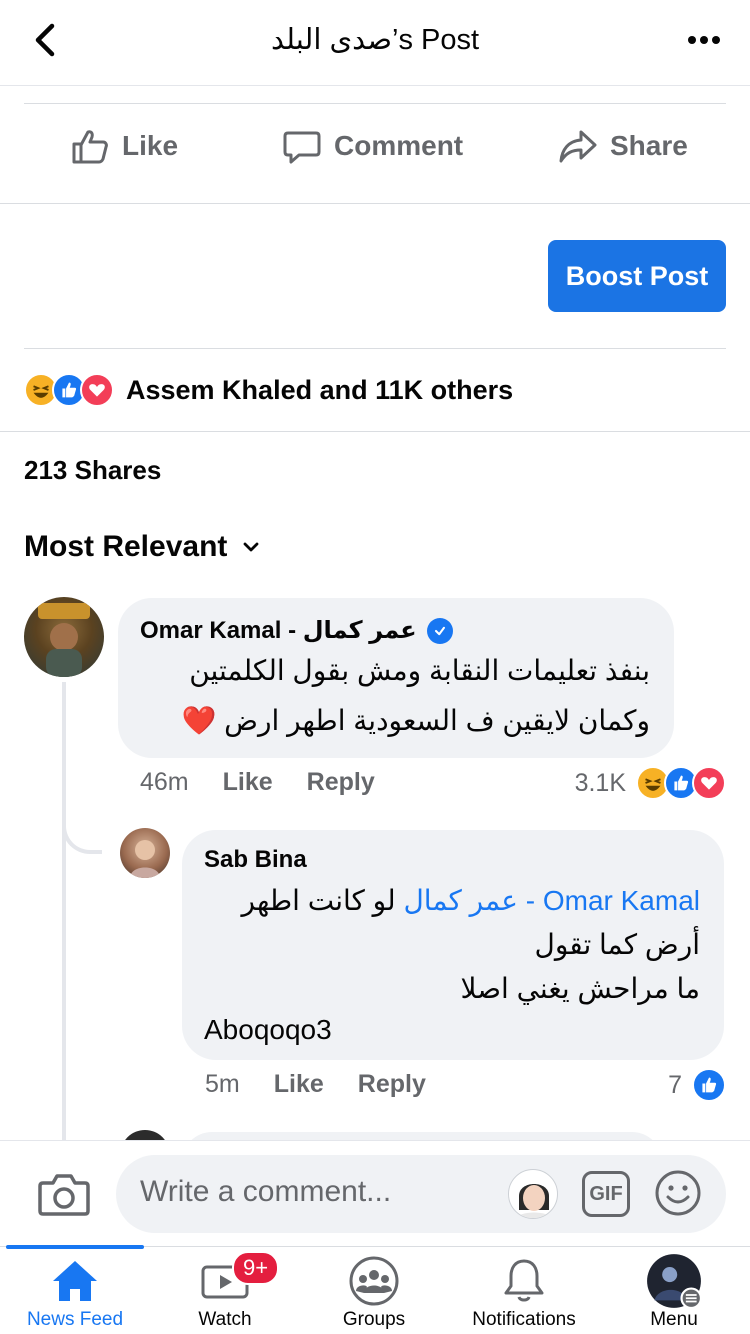 The width and height of the screenshot is (750, 1334). I want to click on emoji-button, so click(678, 1193).